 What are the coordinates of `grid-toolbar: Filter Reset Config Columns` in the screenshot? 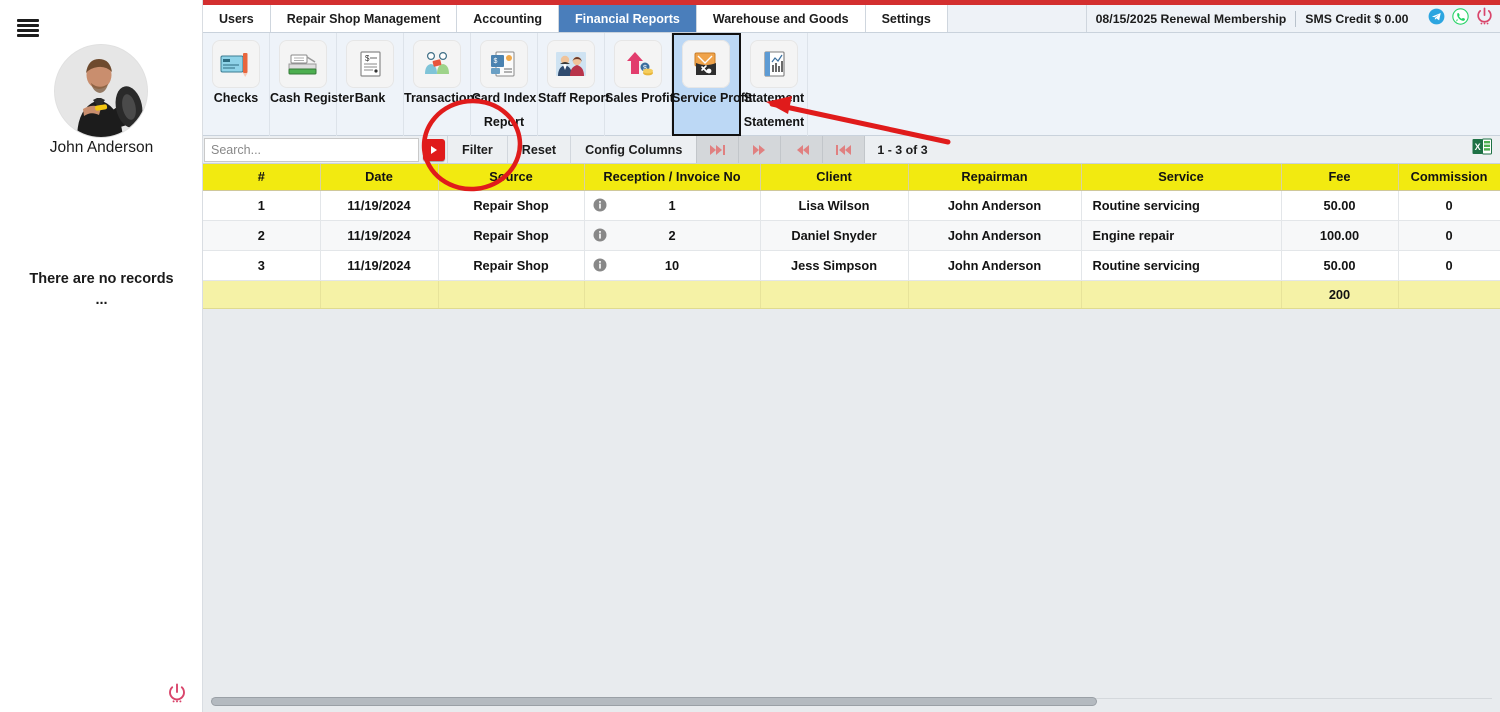 It's located at (851, 150).